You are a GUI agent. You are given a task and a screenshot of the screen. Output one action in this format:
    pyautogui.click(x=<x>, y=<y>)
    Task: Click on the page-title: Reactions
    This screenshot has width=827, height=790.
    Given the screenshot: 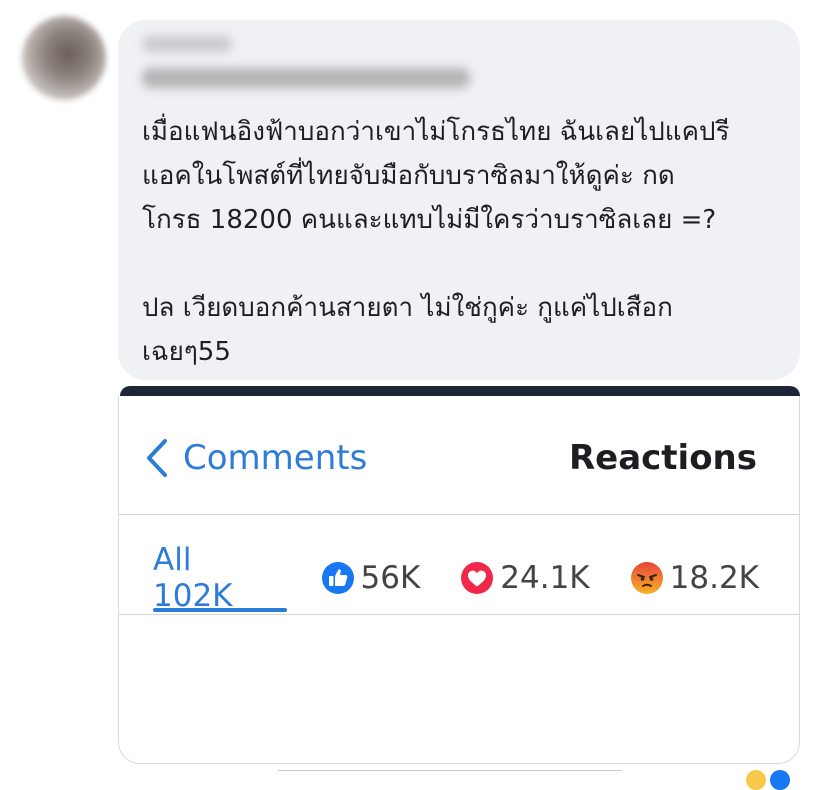 What is the action you would take?
    pyautogui.click(x=662, y=458)
    